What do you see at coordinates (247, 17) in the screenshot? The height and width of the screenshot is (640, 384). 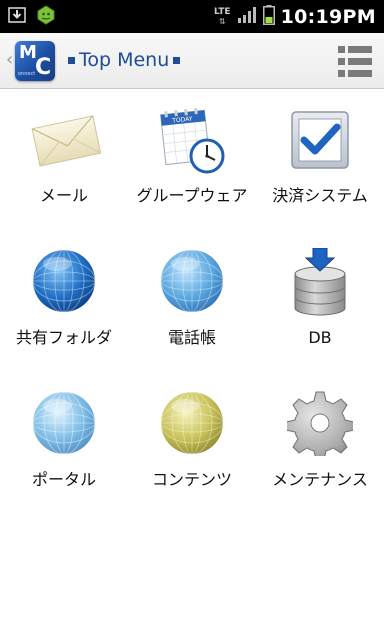 I see `signal-icon` at bounding box center [247, 17].